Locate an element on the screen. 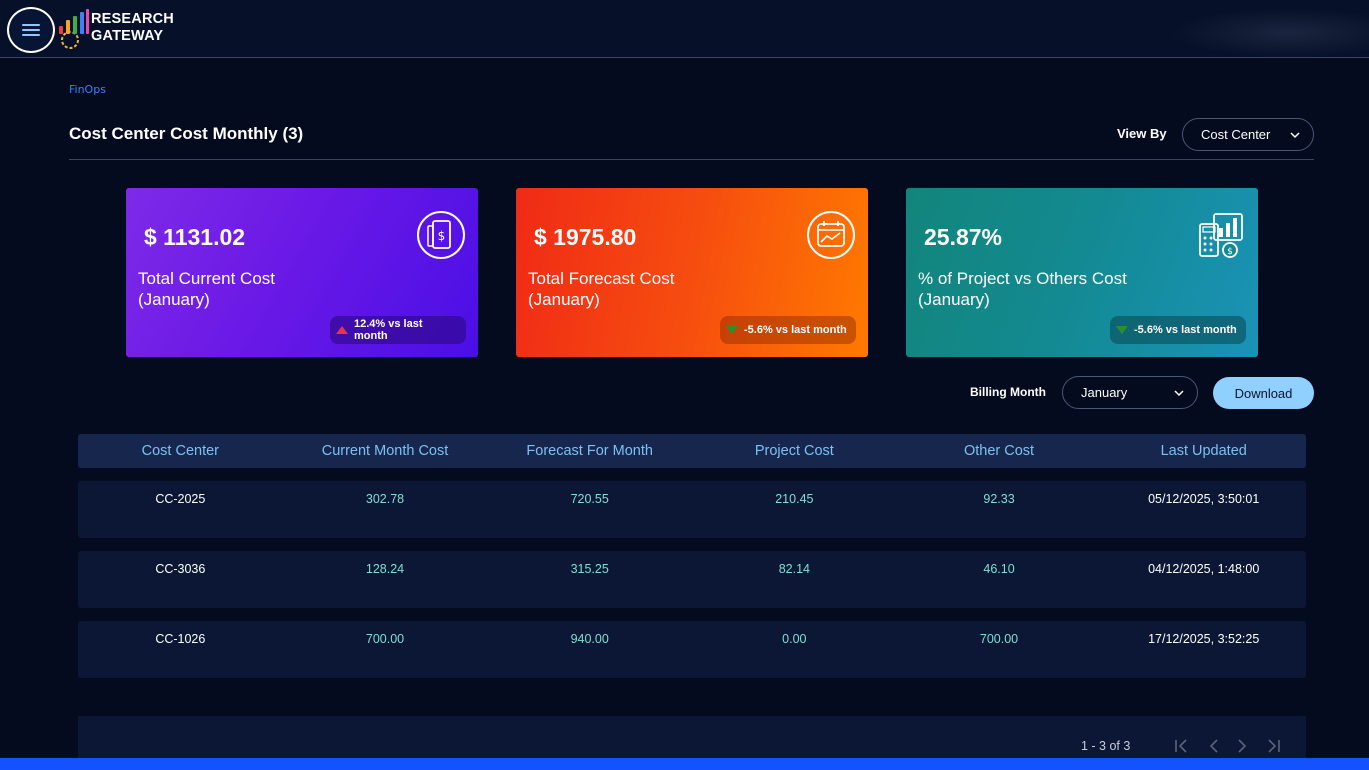  research-gateway-logo is located at coordinates (74, 29).